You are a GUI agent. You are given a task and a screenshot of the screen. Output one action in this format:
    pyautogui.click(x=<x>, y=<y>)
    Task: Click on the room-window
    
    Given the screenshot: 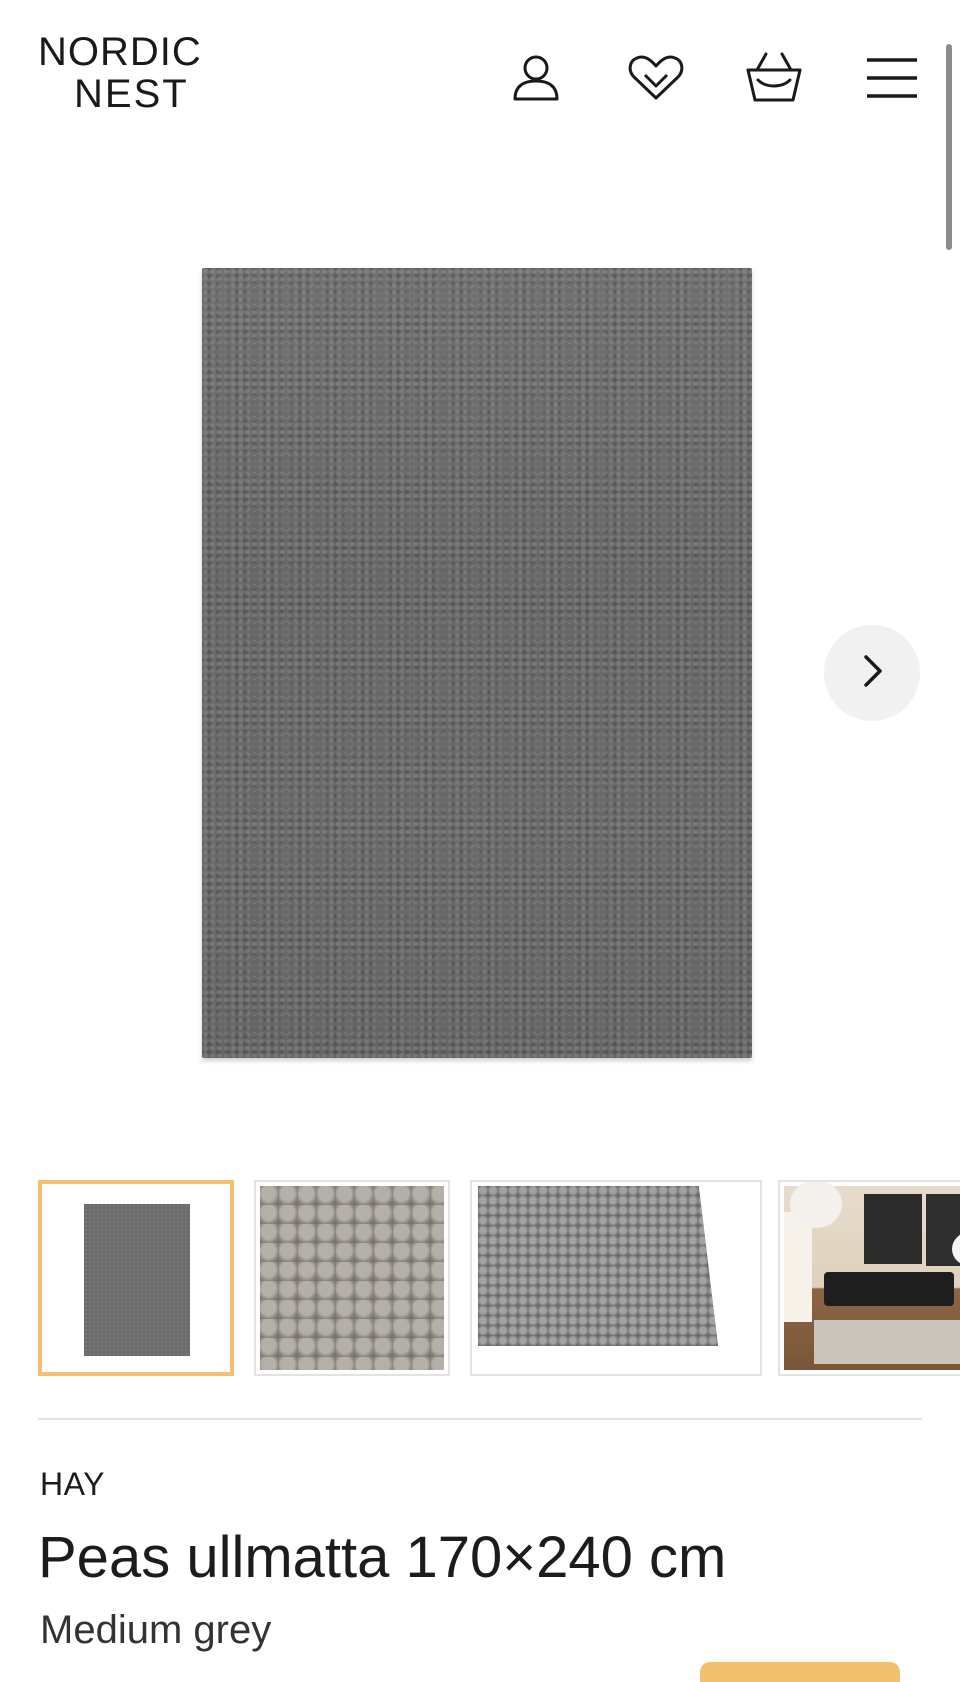 What is the action you would take?
    pyautogui.click(x=798, y=1267)
    